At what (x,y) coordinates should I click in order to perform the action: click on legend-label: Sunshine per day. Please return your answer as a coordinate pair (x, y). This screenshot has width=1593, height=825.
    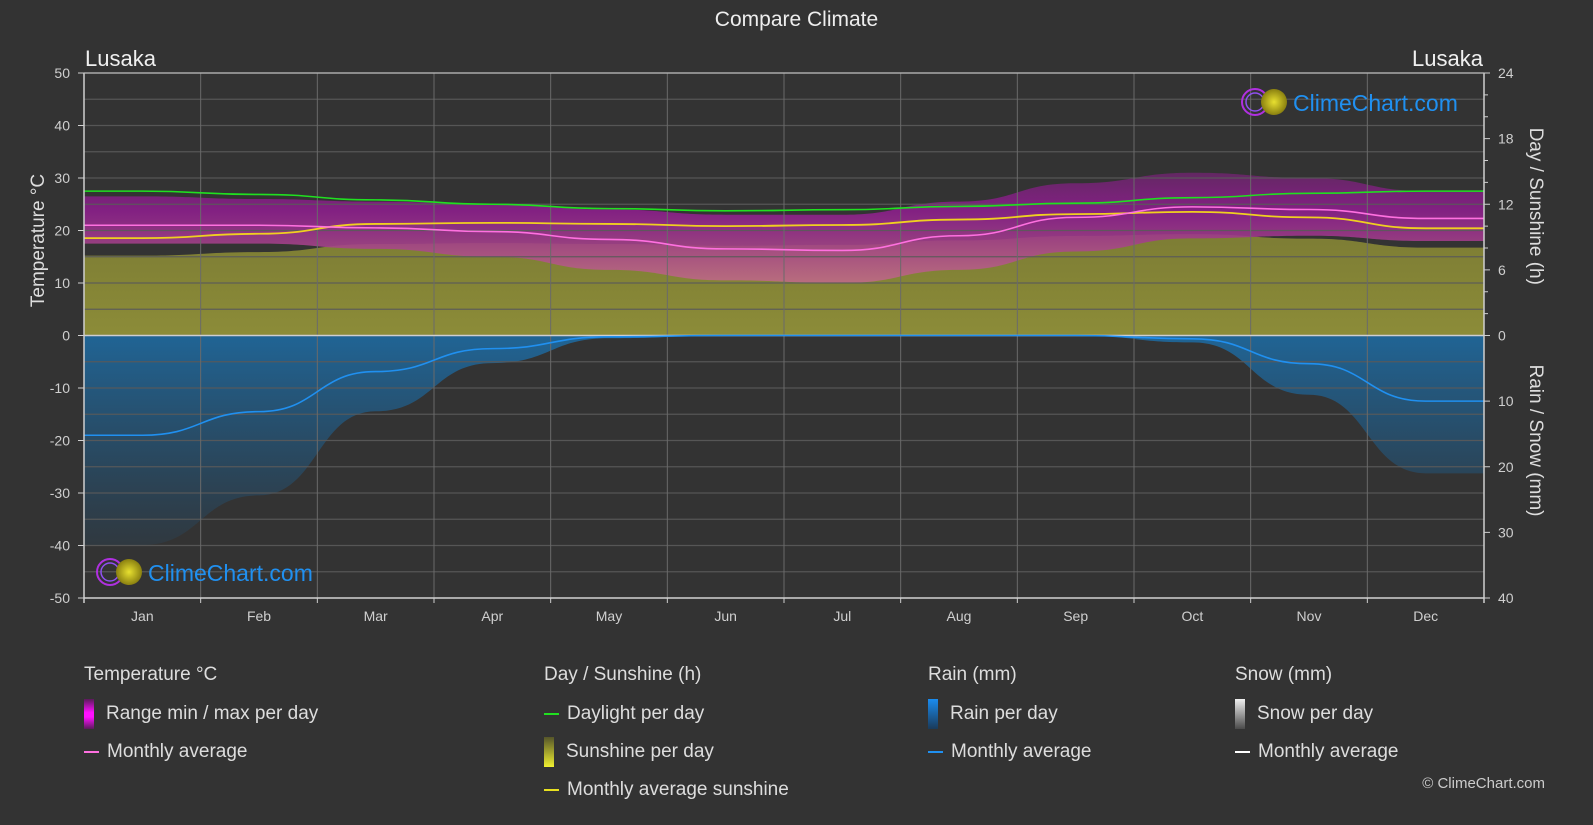
    Looking at the image, I should click on (640, 751).